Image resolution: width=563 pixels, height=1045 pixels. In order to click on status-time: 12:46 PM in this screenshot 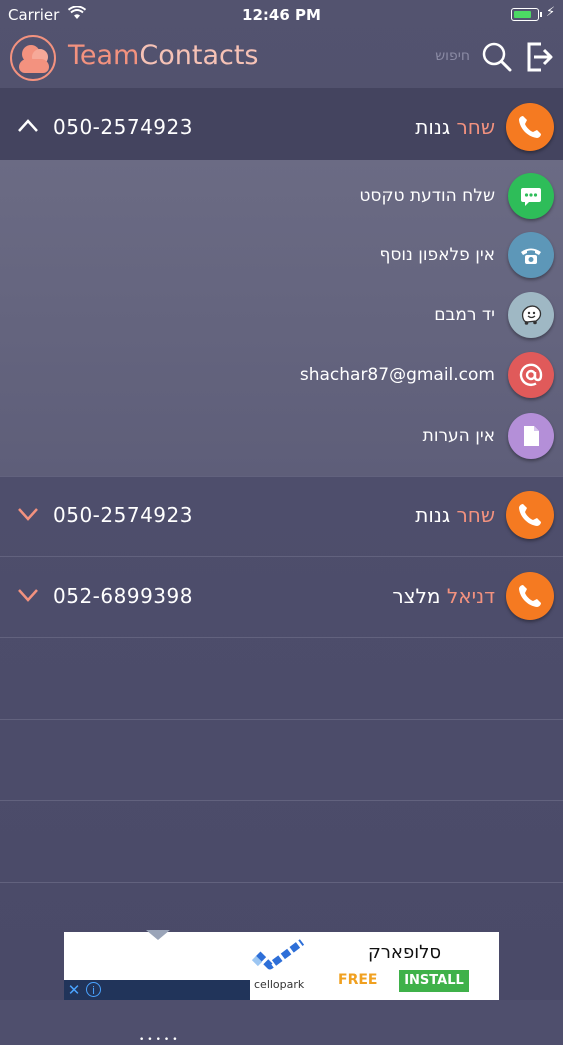, I will do `click(281, 15)`.